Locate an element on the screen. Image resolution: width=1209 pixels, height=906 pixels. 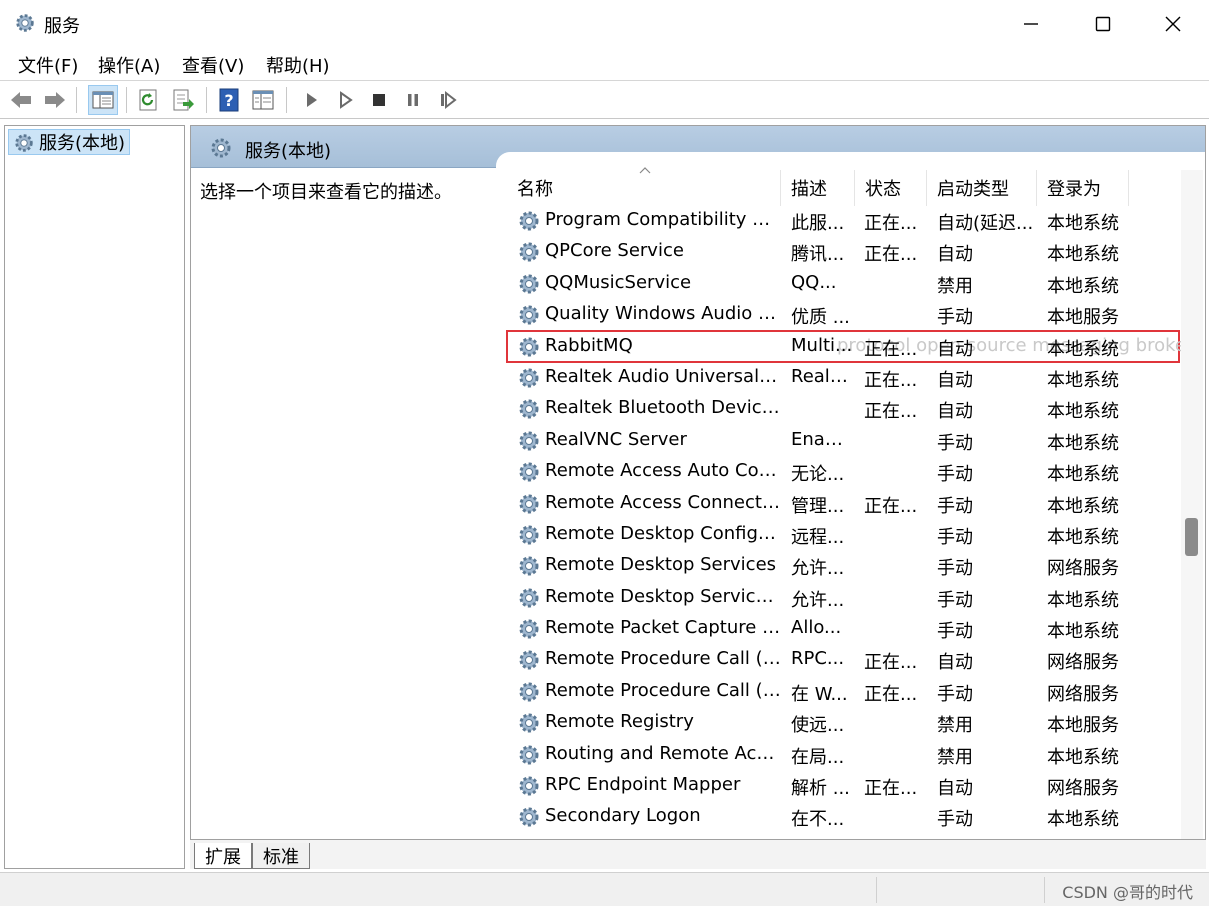
service-name: RealVNC Server is located at coordinates (616, 439).